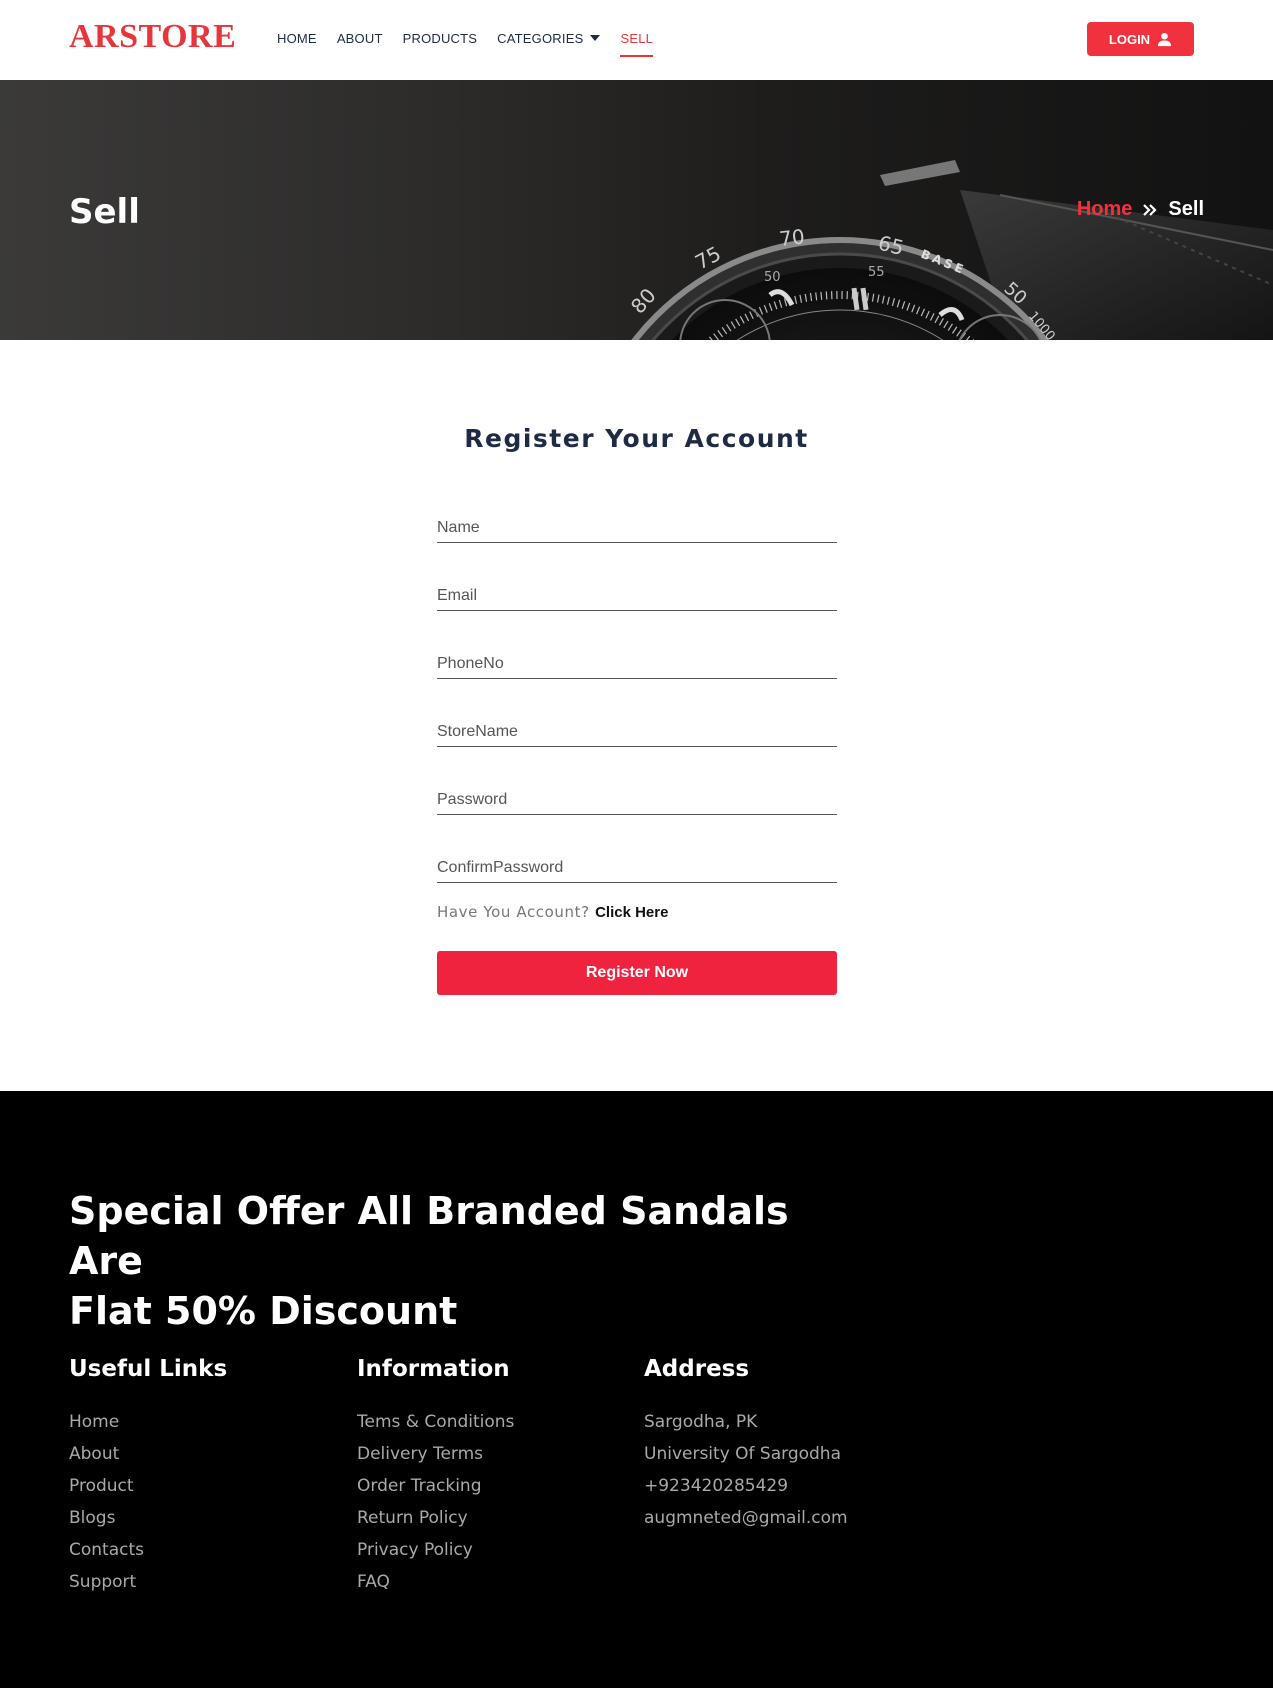 The width and height of the screenshot is (1273, 1688). Describe the element at coordinates (631, 912) in the screenshot. I see `login-link: Click Here` at that location.